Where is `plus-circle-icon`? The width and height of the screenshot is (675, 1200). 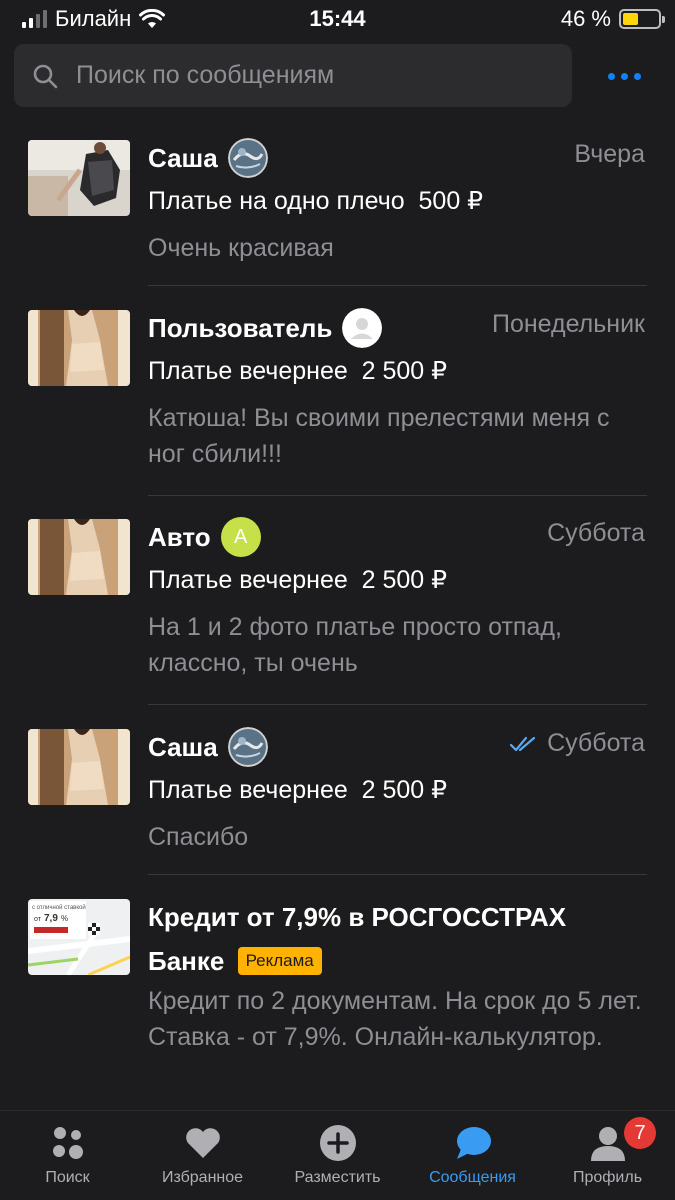
plus-circle-icon is located at coordinates (337, 1143).